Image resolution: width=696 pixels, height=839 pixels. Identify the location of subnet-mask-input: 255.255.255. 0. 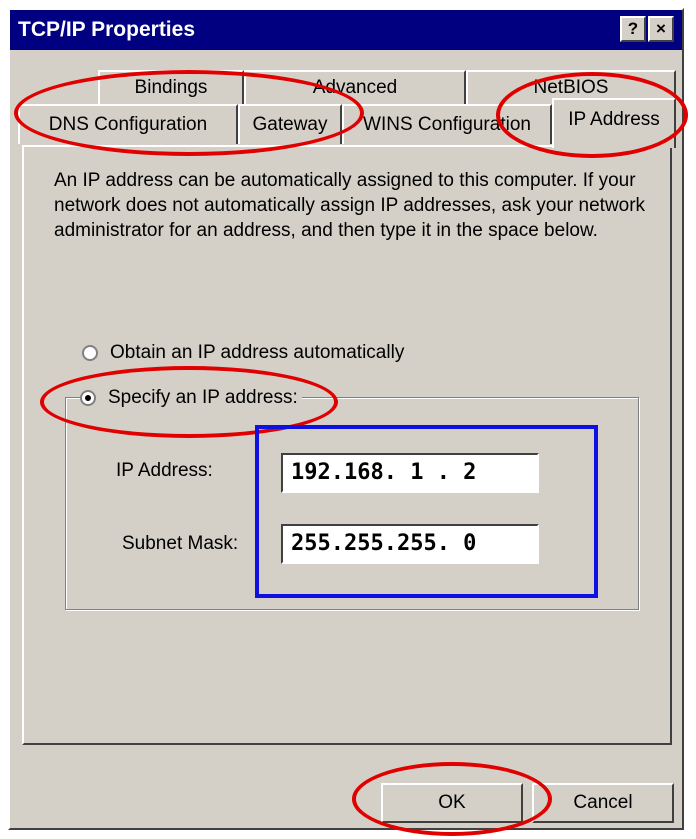
(410, 544).